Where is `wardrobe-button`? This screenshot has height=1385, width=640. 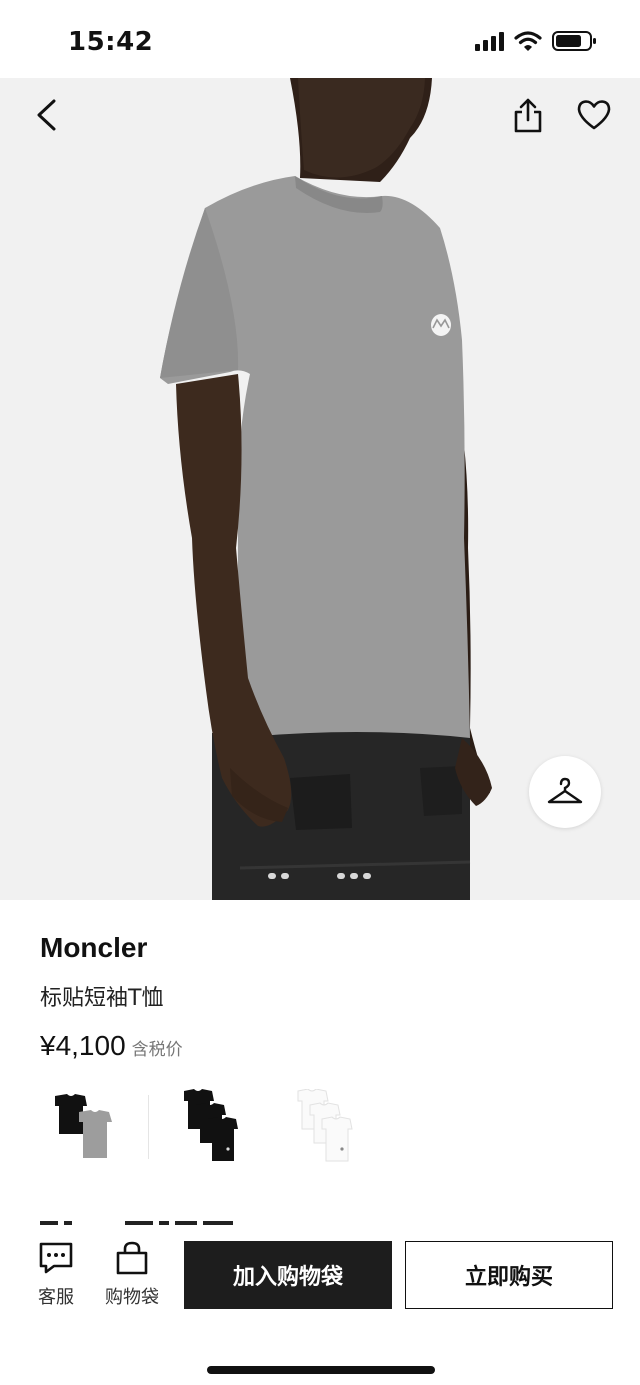 wardrobe-button is located at coordinates (565, 792).